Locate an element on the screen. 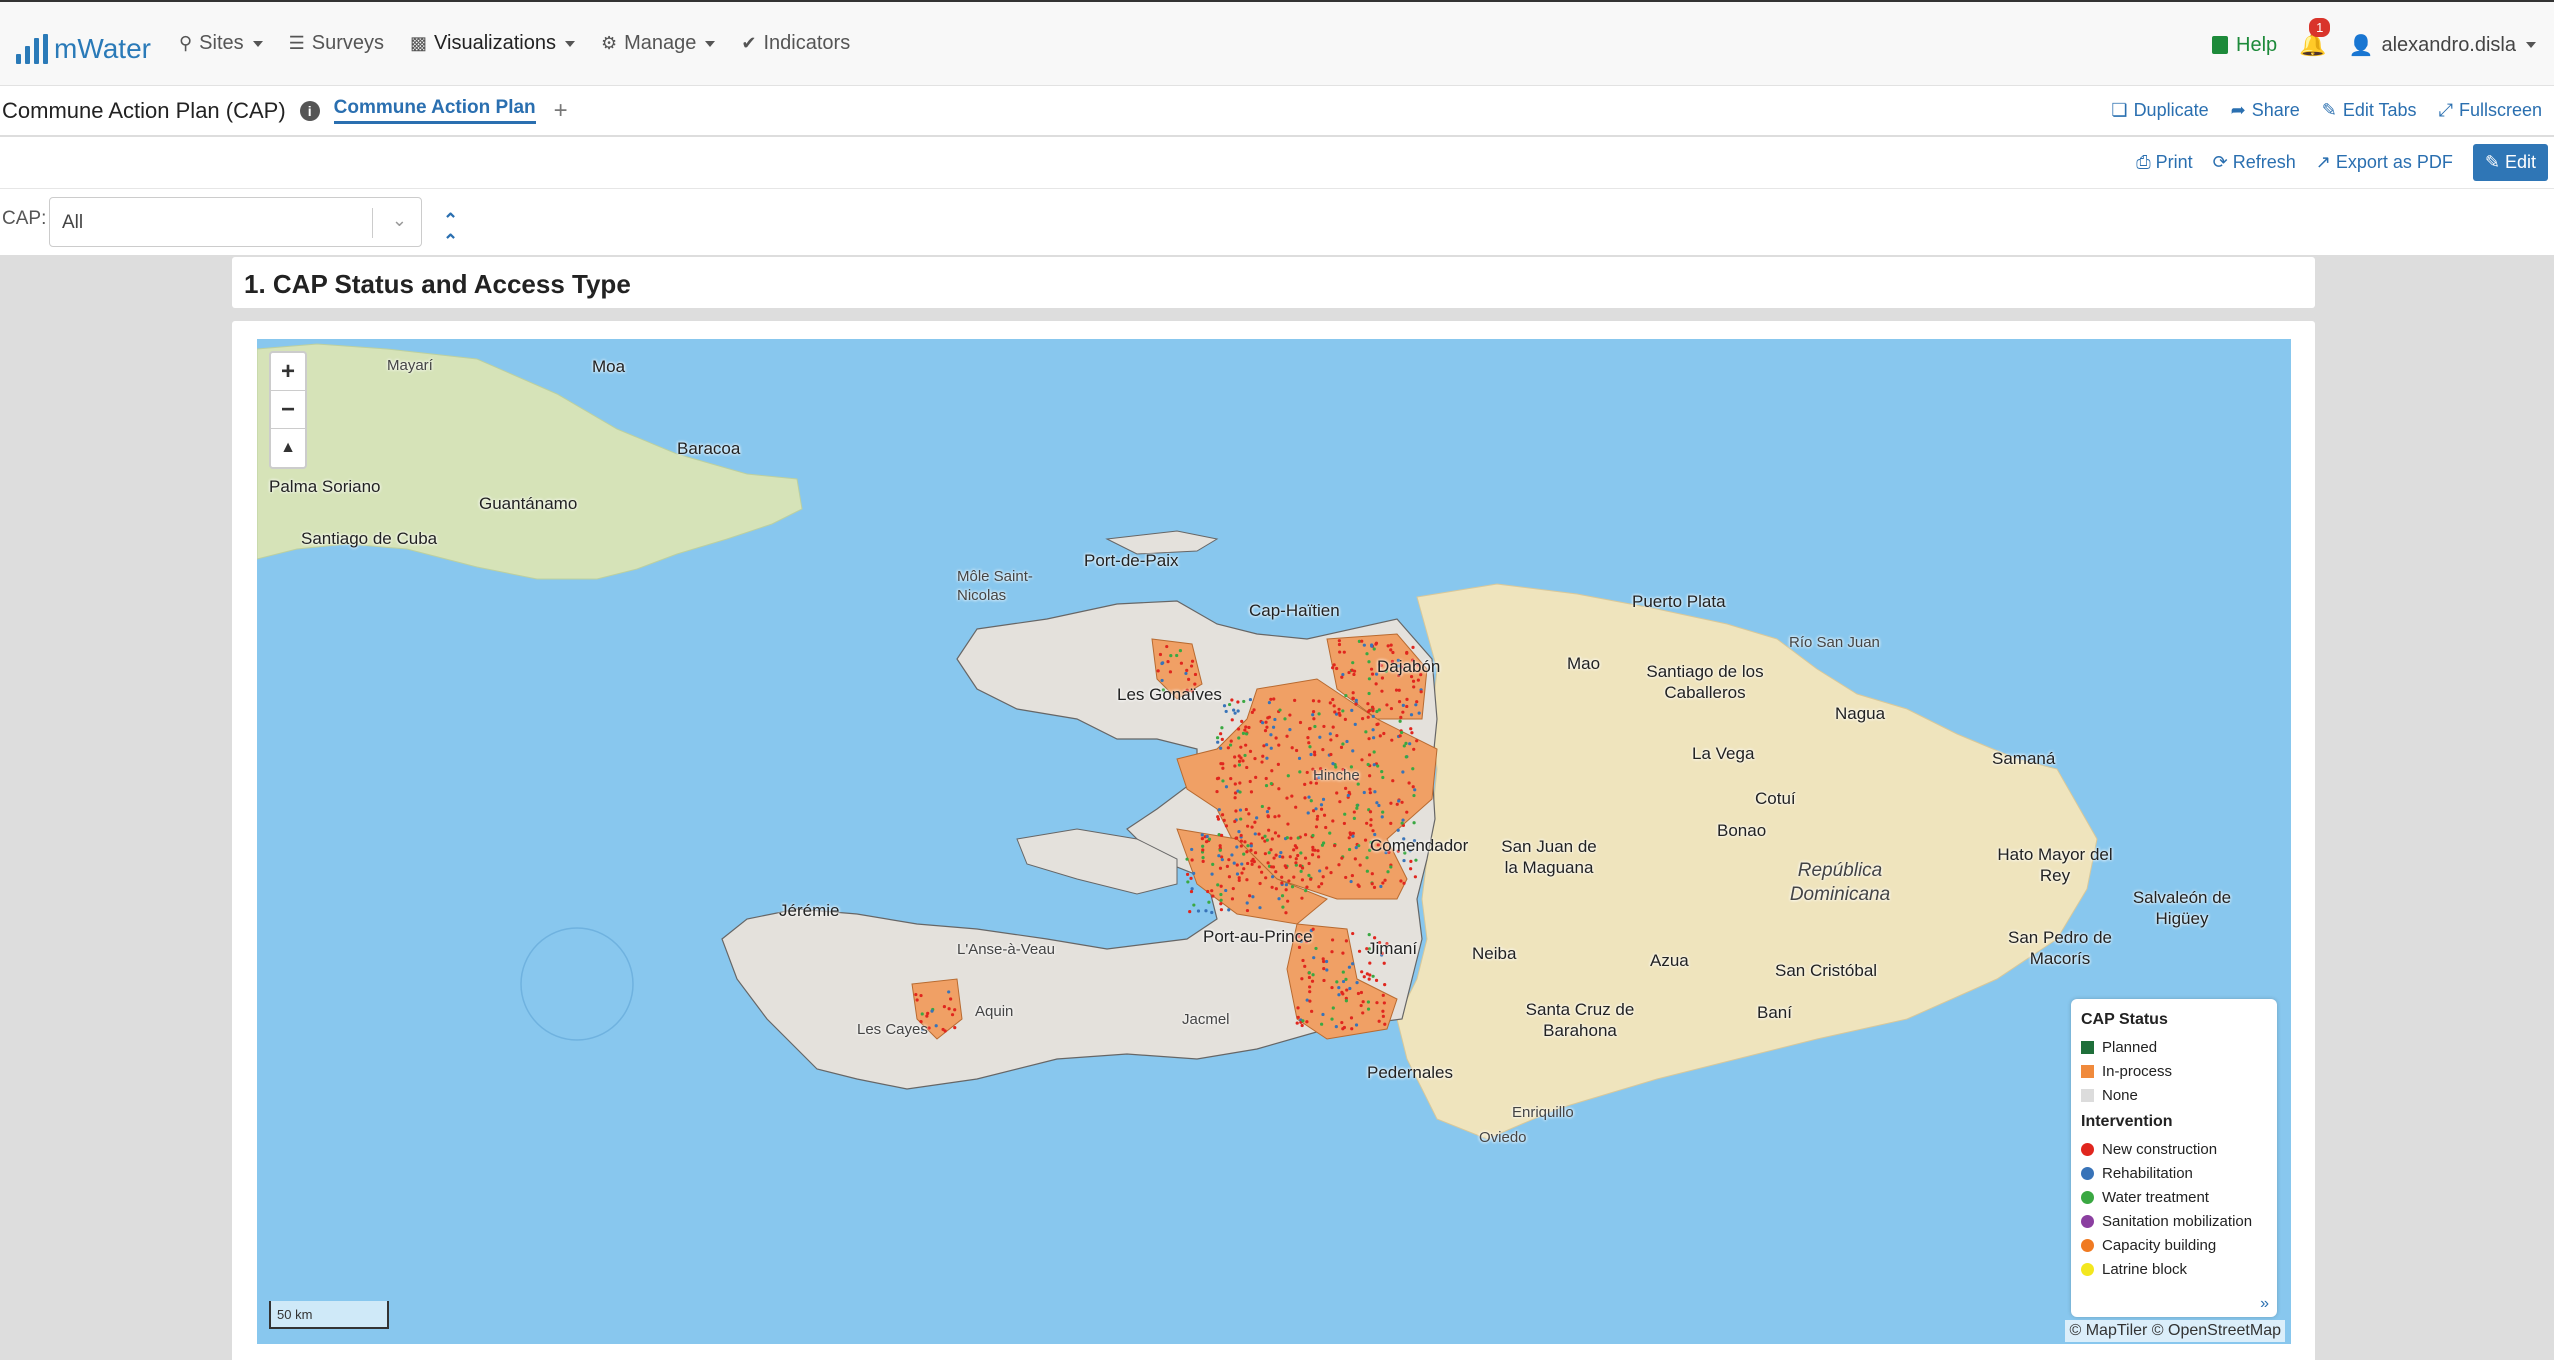  place-label: Mao is located at coordinates (1584, 663).